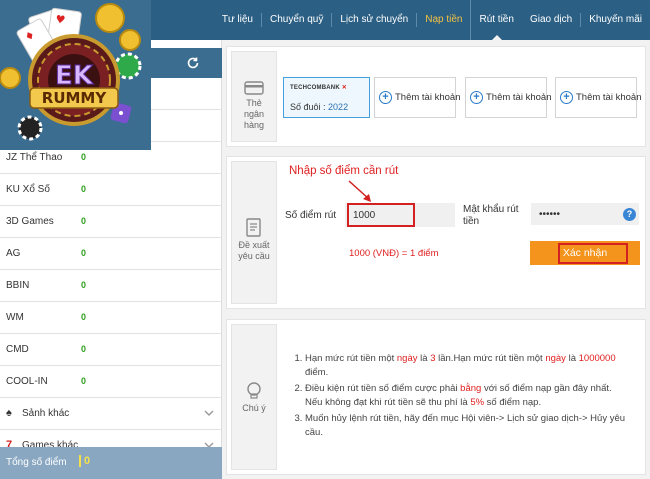 The image size is (650, 479). I want to click on game-label: COOL-IN, so click(27, 381).